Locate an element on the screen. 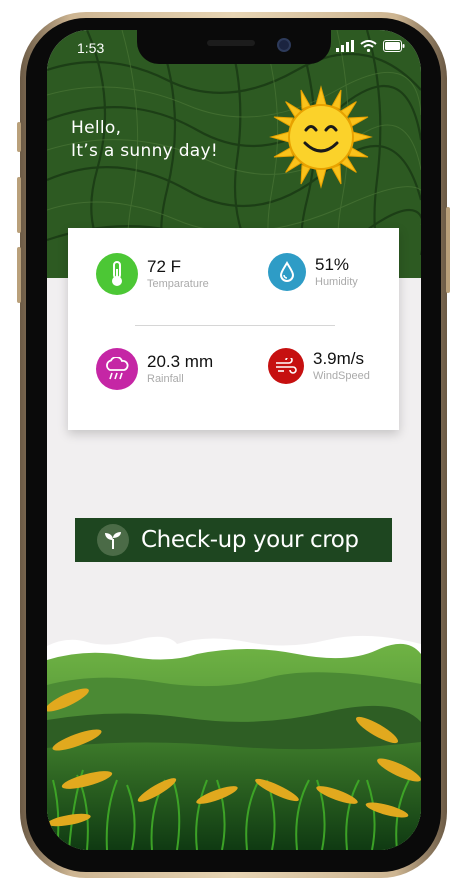 Image resolution: width=467 pixels, height=890 pixels. greeting-line-1: Hello, is located at coordinates (96, 128).